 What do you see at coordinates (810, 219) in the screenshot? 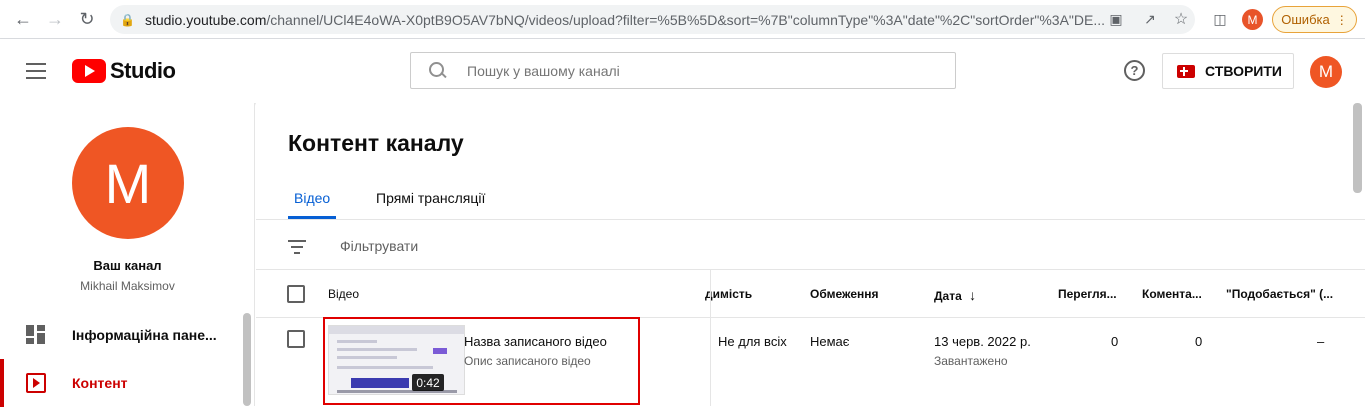
I see `tabs-divider` at bounding box center [810, 219].